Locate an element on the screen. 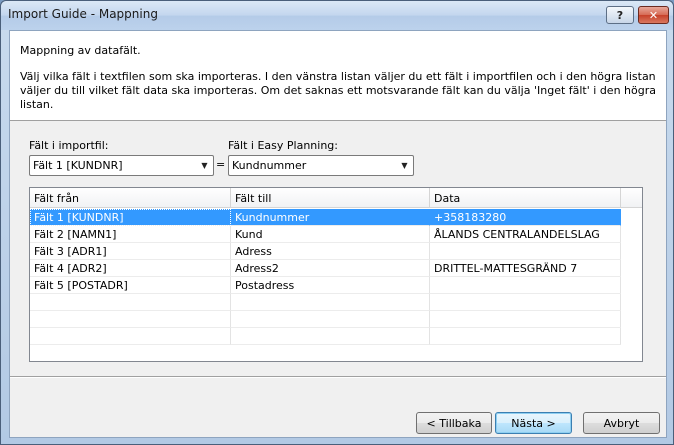 This screenshot has width=674, height=445. cancel-button: Avbryt is located at coordinates (621, 423).